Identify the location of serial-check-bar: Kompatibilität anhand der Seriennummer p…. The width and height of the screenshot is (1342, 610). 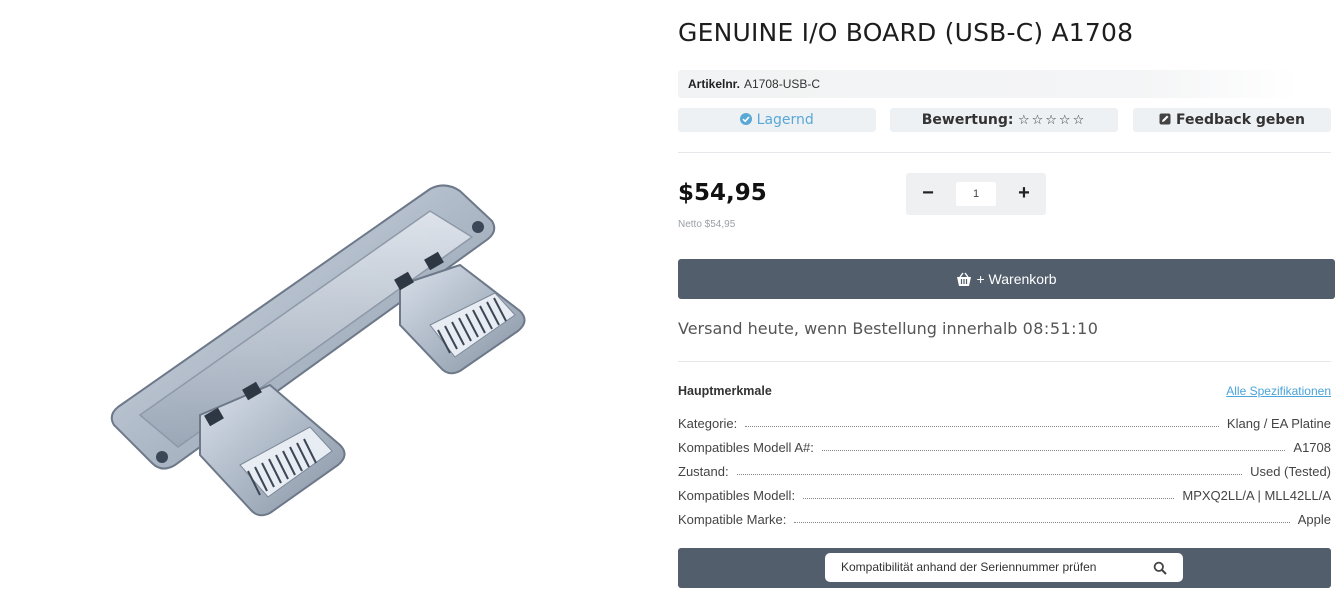
(1004, 568).